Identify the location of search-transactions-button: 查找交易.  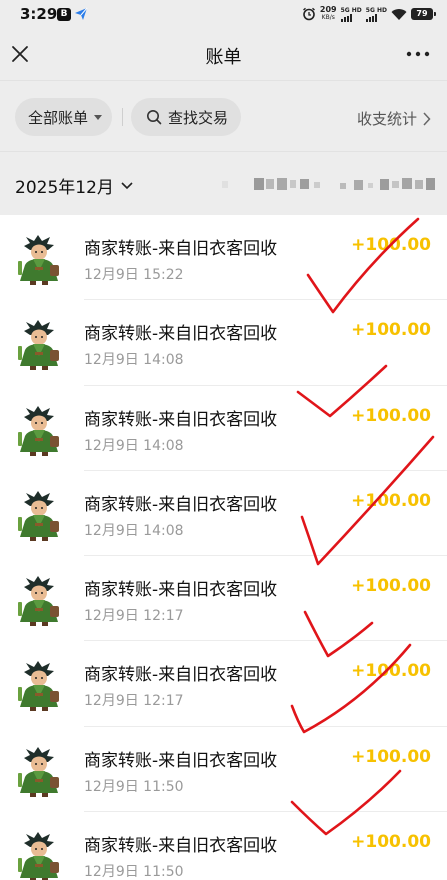
(186, 117).